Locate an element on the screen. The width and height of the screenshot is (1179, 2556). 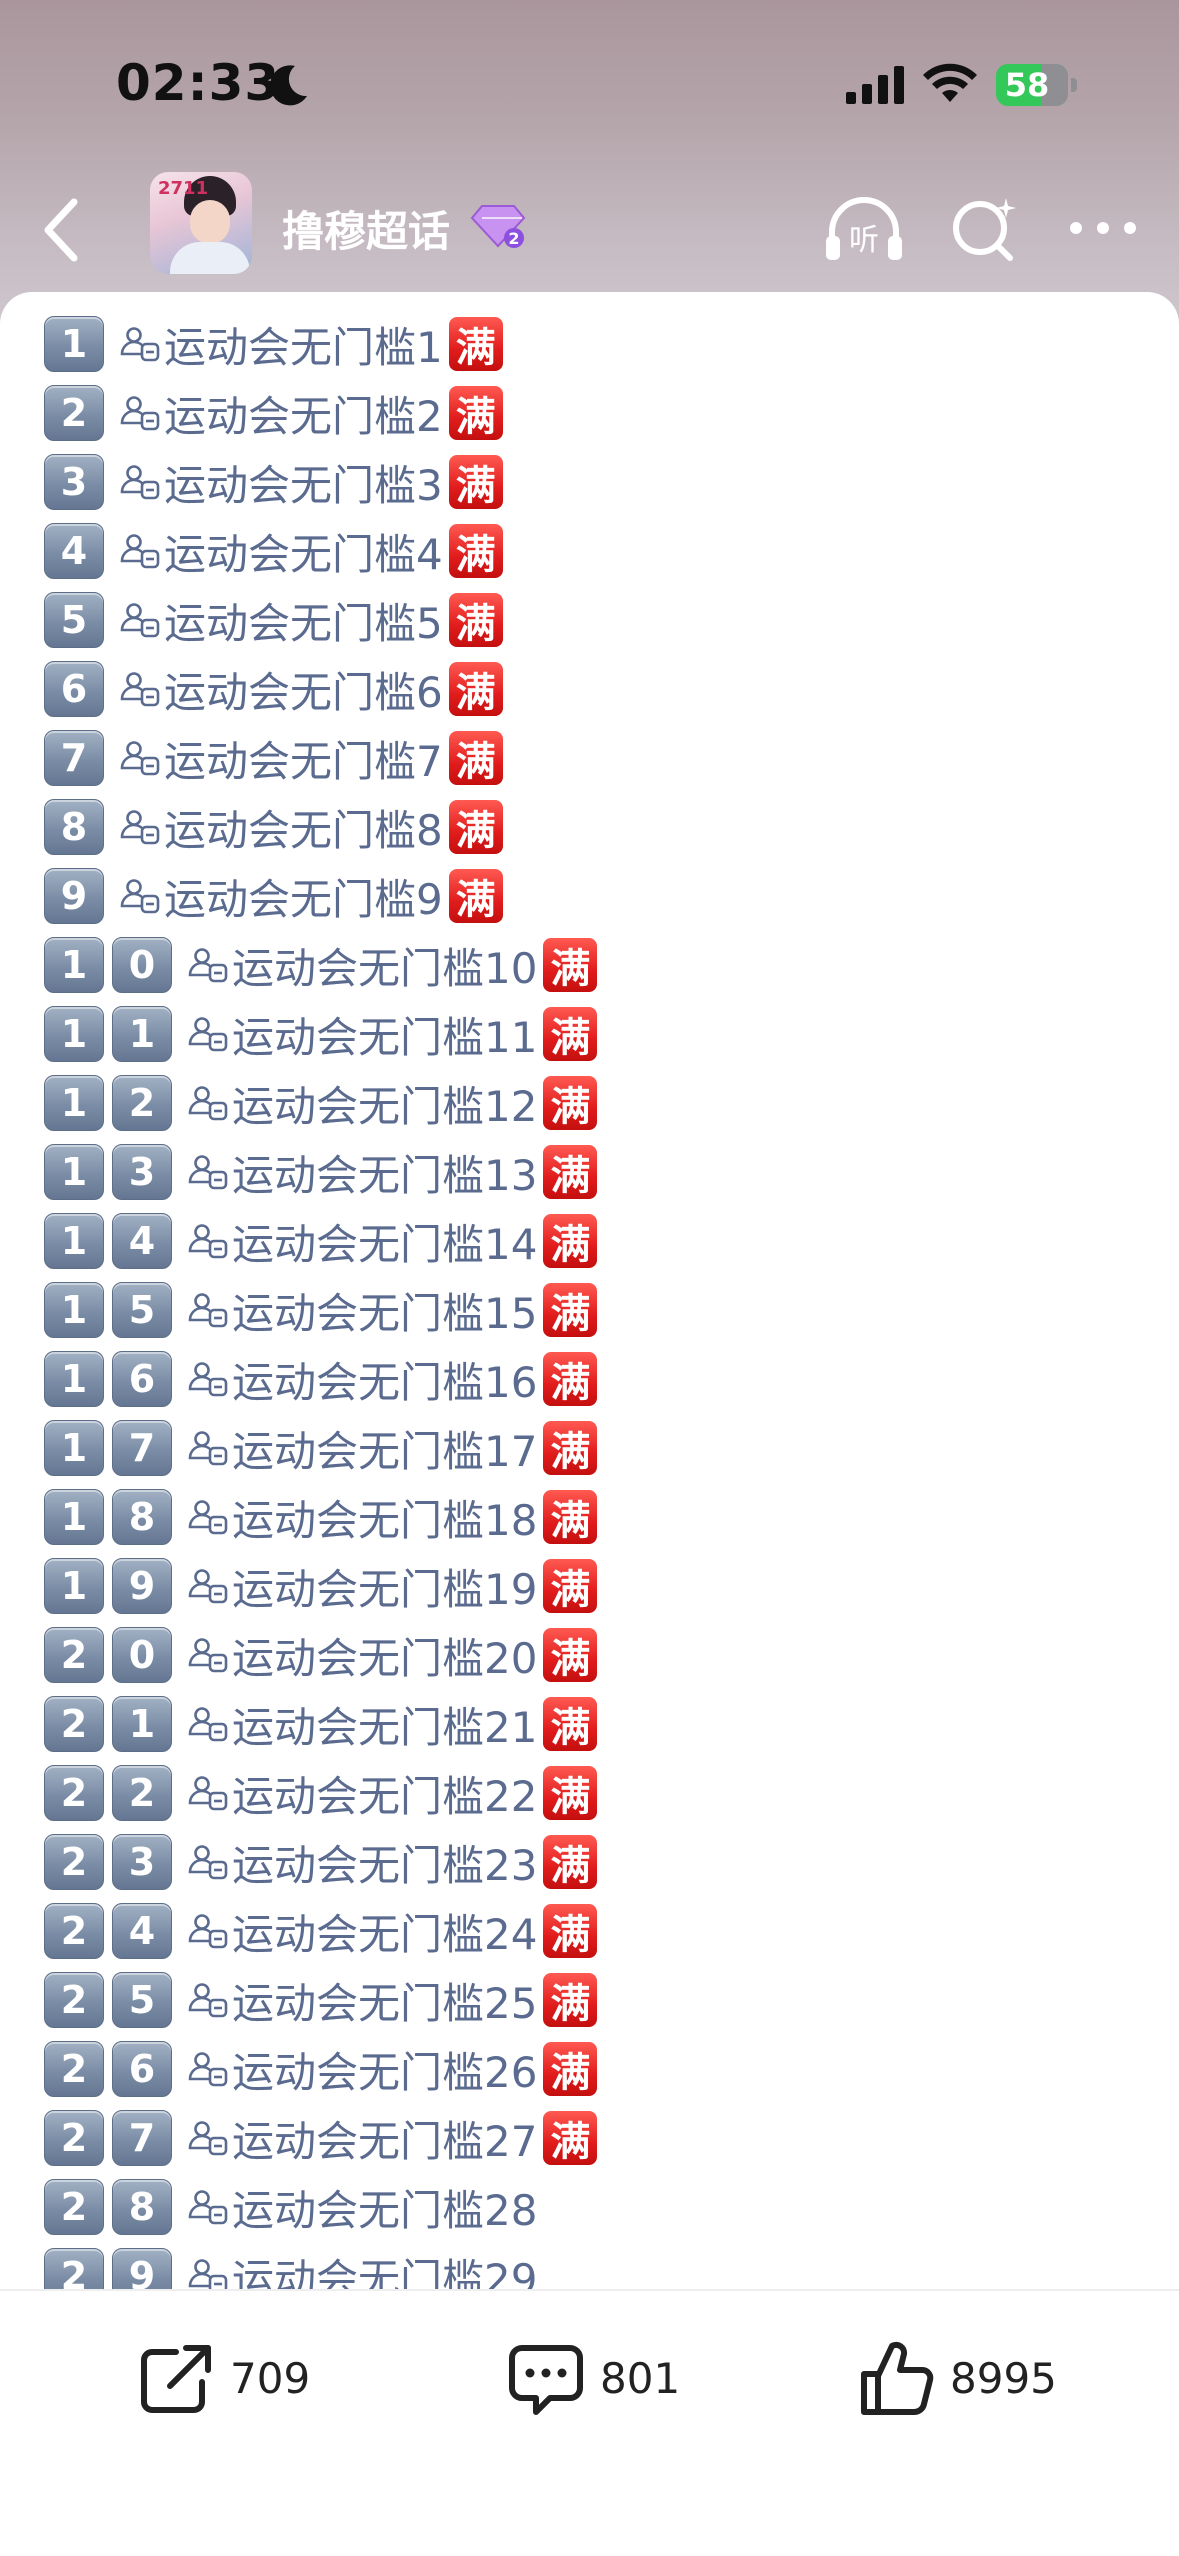
battery-icon: 58 is located at coordinates (1038, 85).